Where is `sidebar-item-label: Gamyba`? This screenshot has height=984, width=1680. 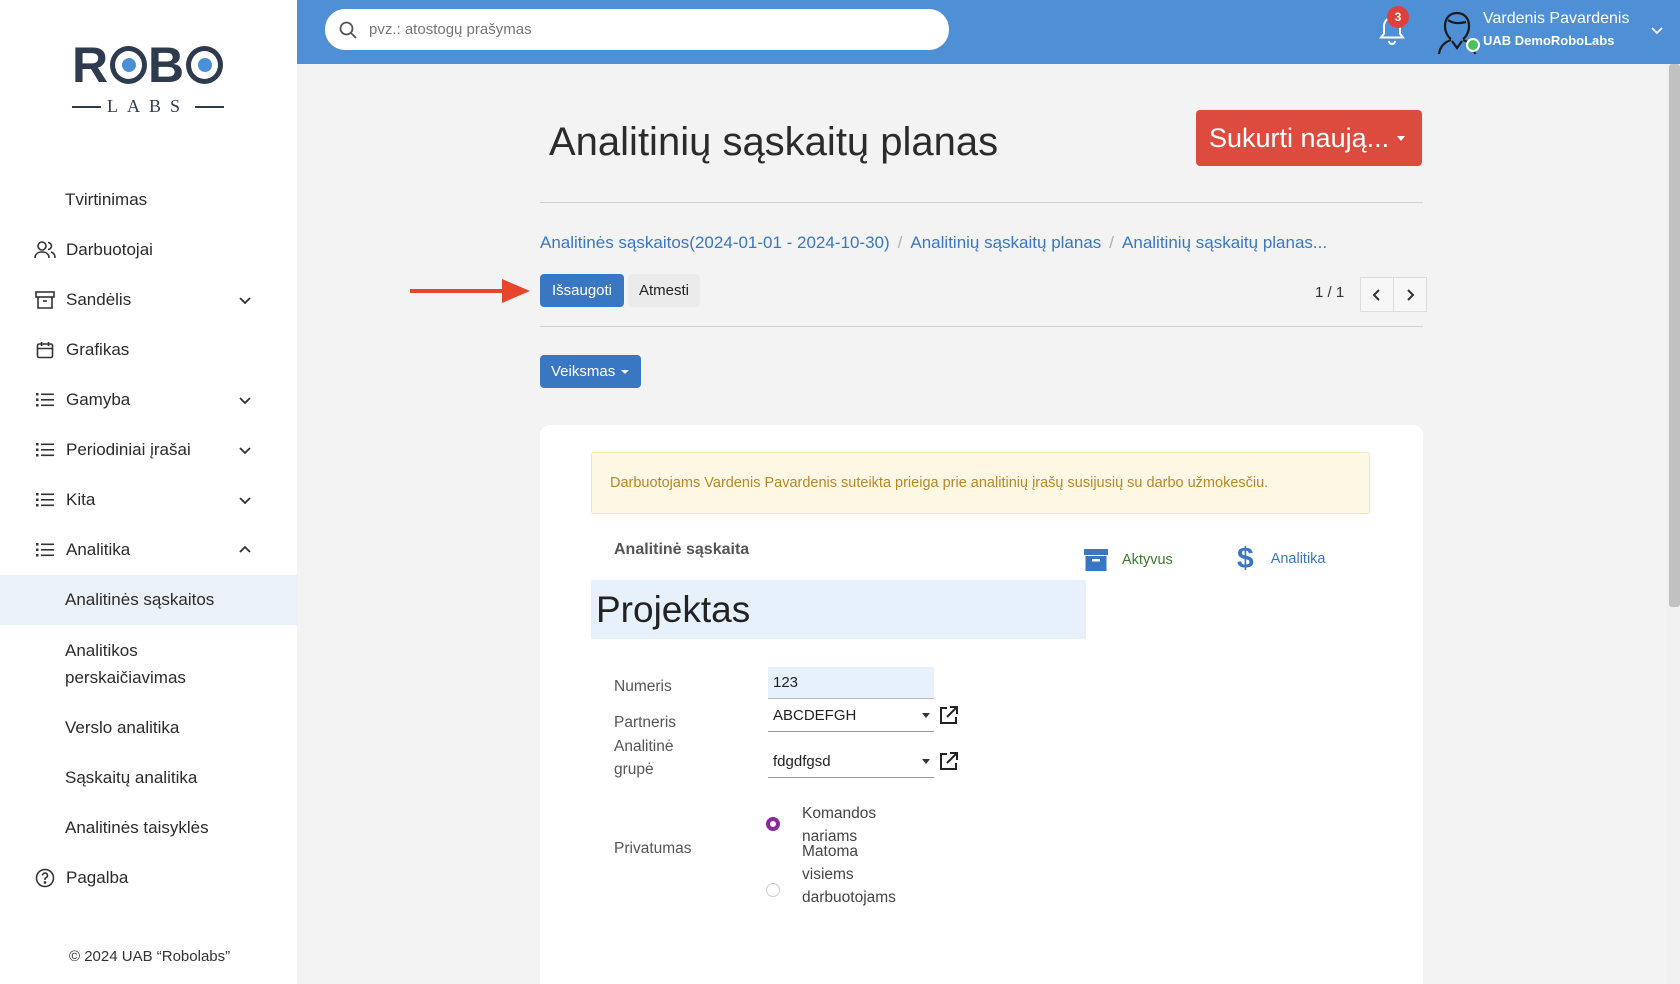 sidebar-item-label: Gamyba is located at coordinates (98, 399).